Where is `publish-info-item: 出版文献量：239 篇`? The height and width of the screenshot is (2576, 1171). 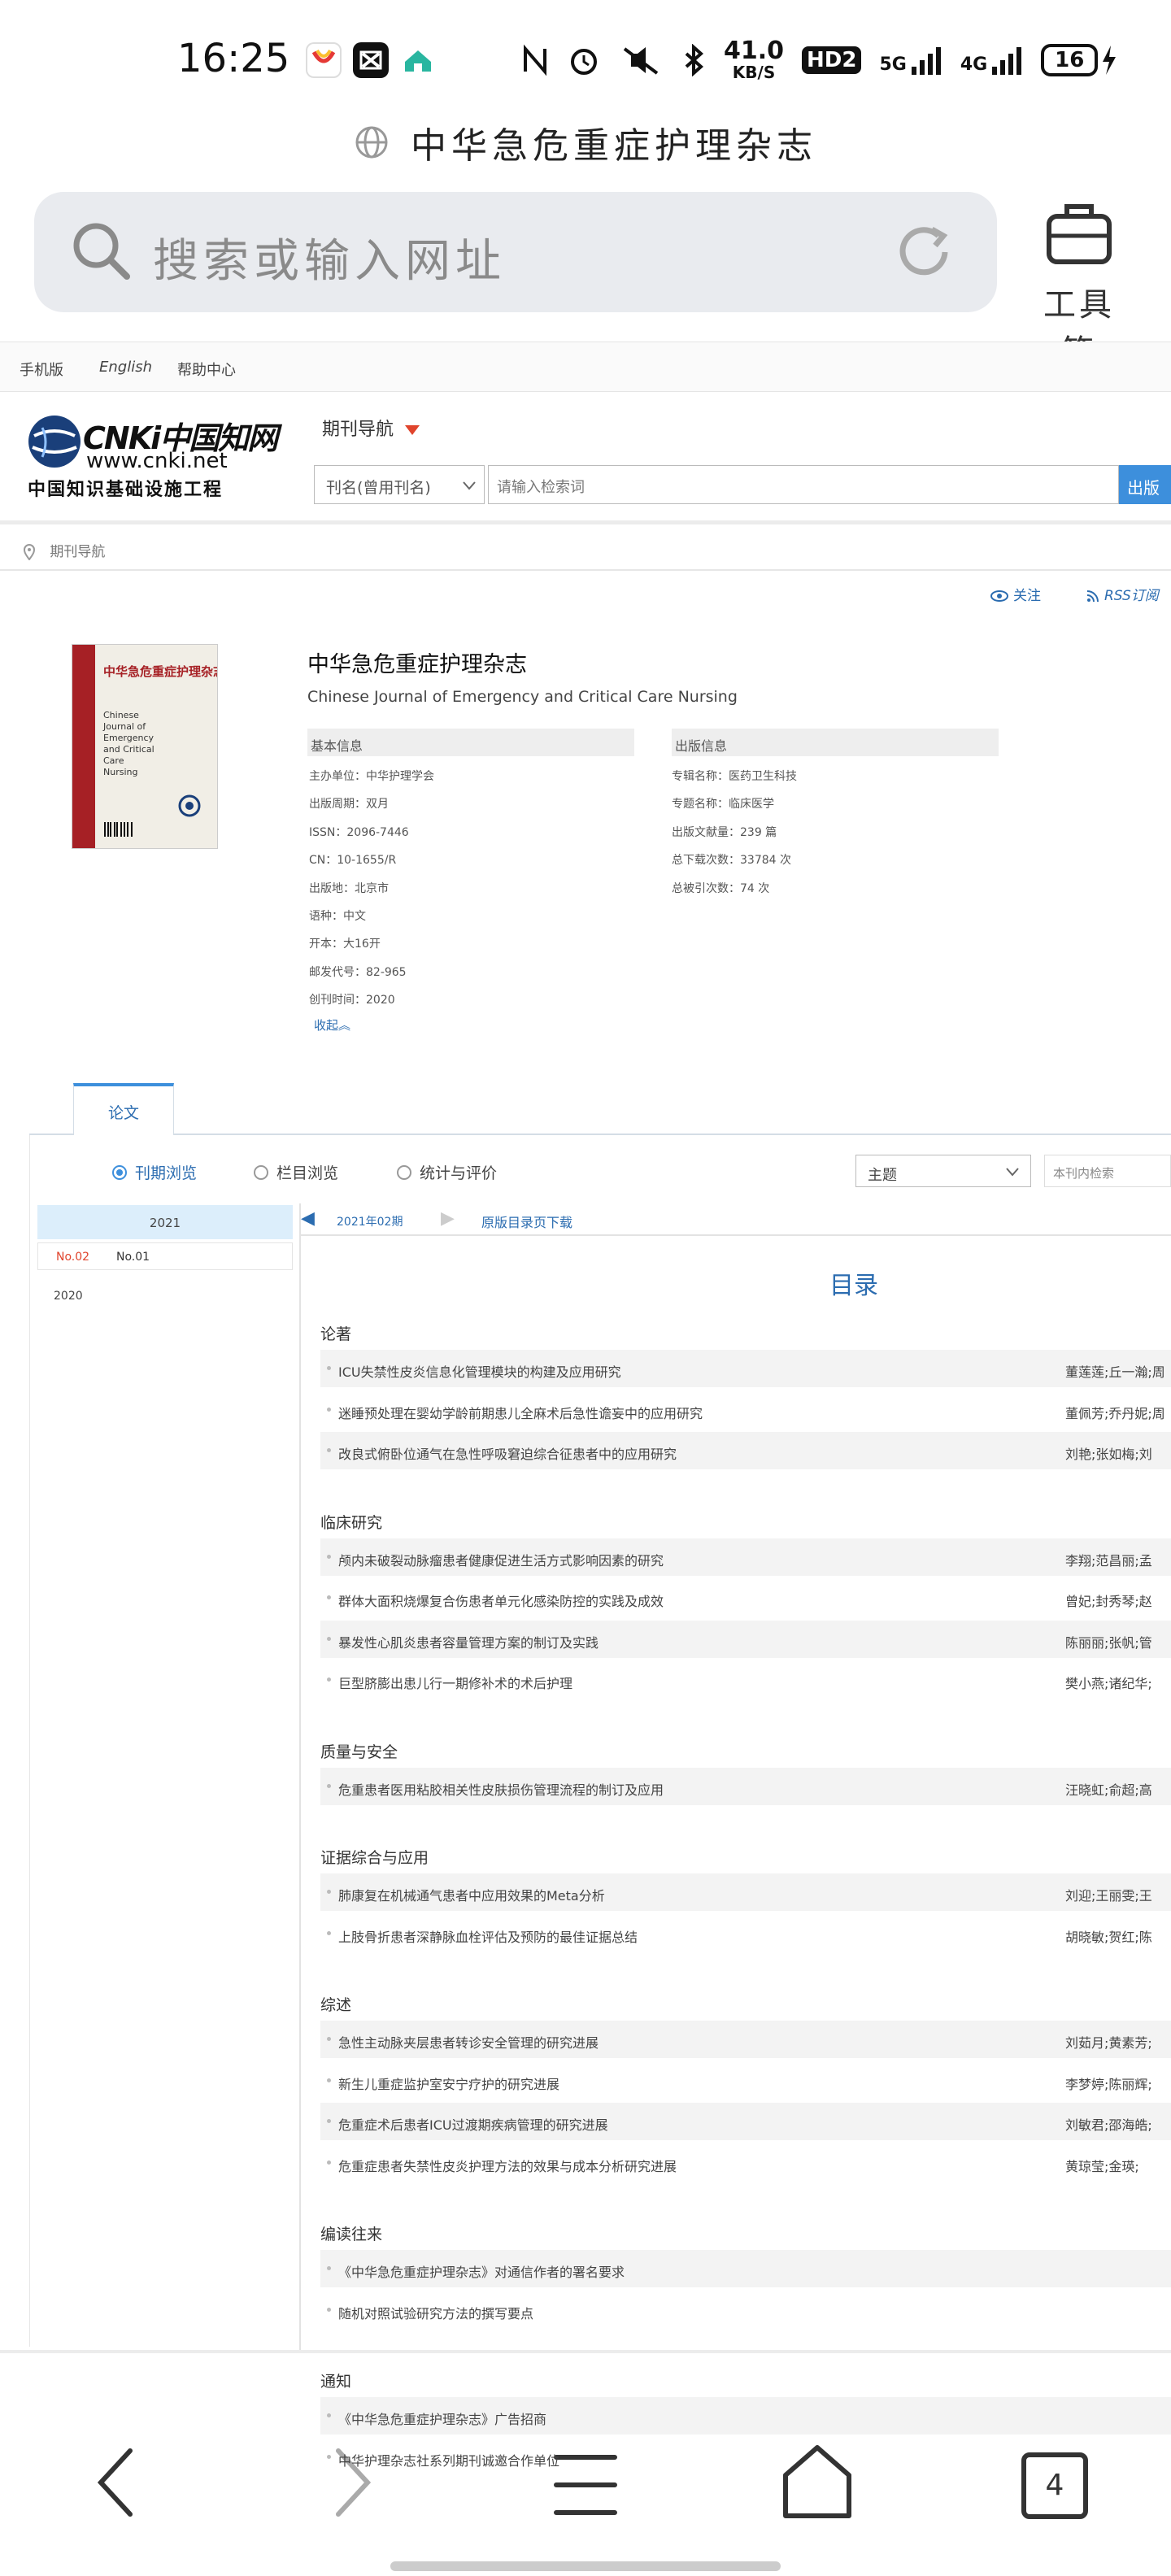 publish-info-item: 出版文献量：239 篇 is located at coordinates (725, 832).